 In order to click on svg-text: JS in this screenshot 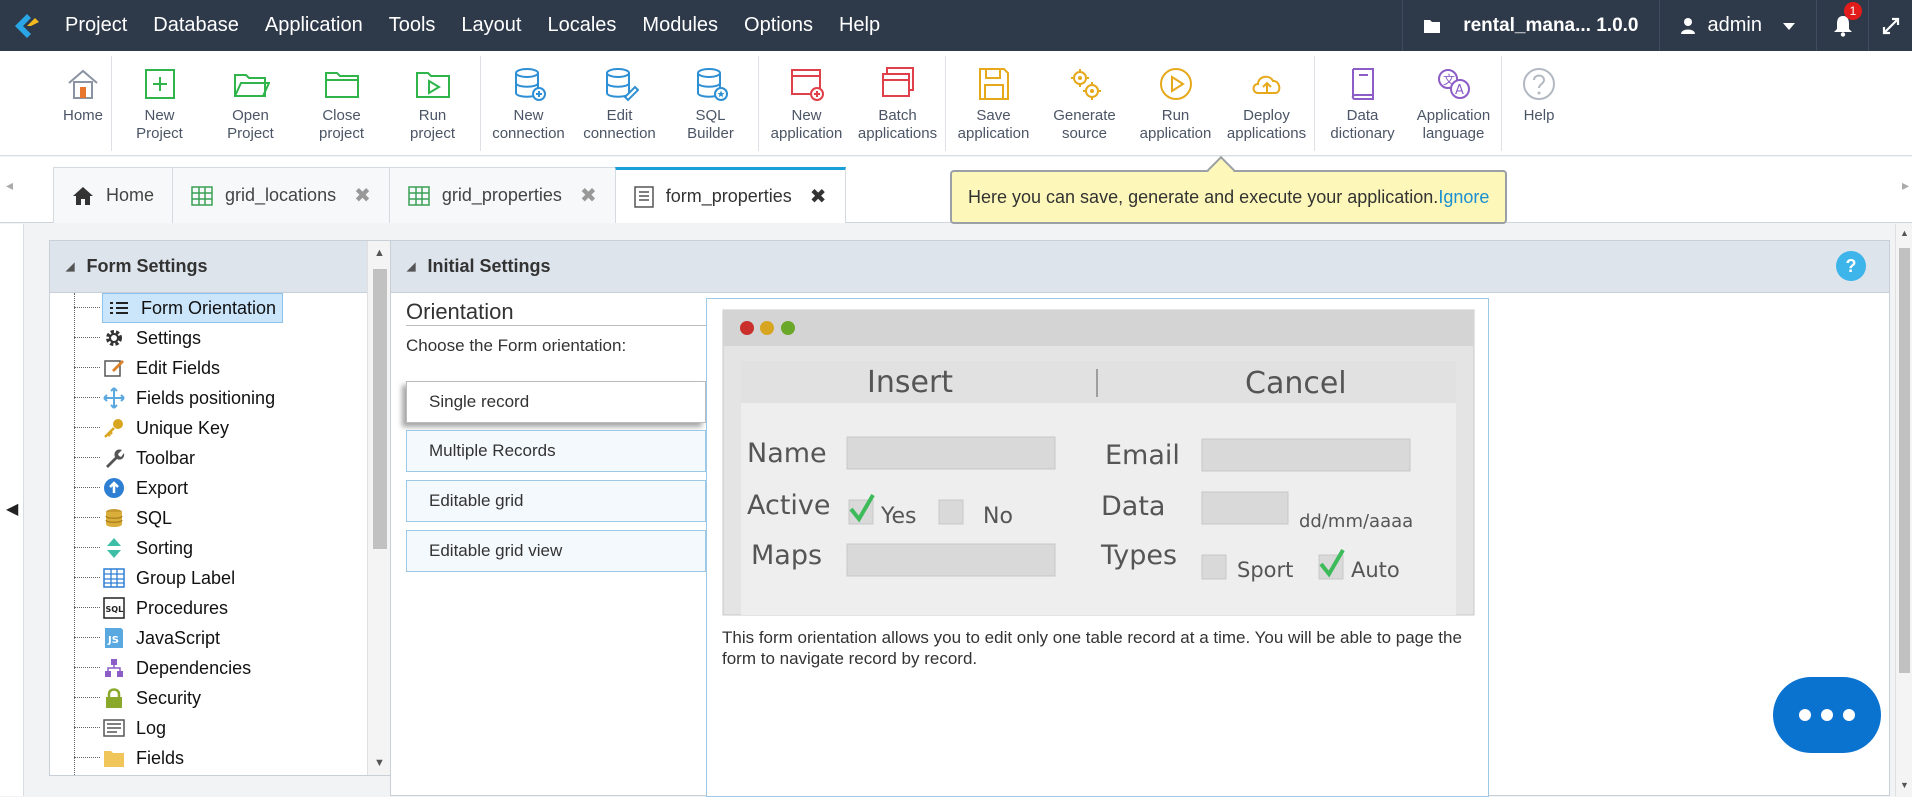, I will do `click(113, 640)`.